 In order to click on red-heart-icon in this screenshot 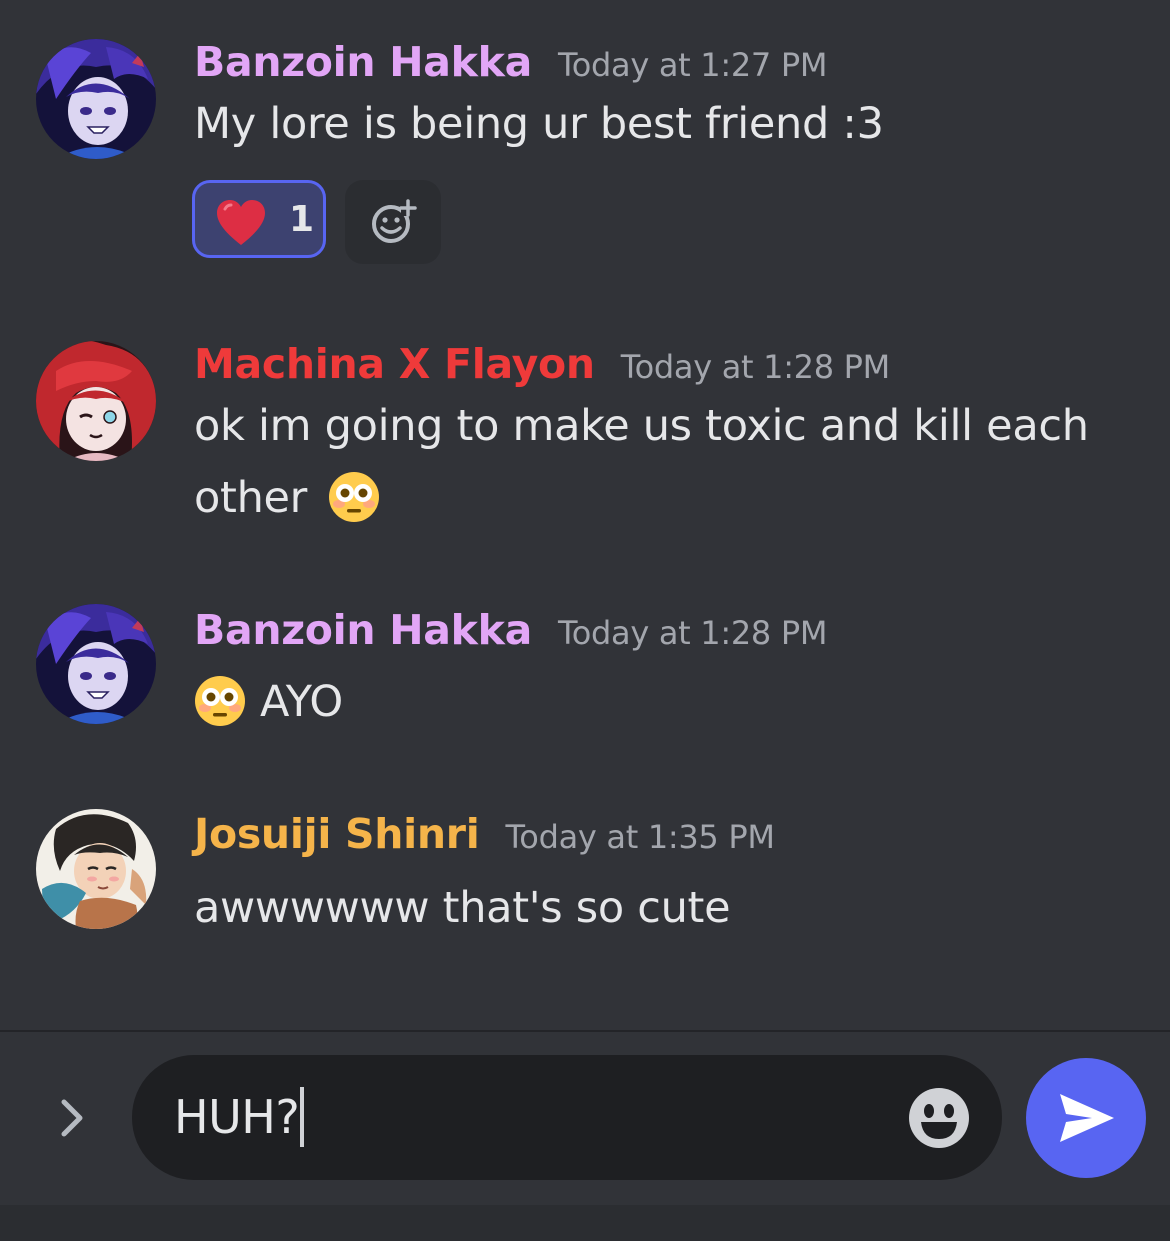, I will do `click(241, 222)`.